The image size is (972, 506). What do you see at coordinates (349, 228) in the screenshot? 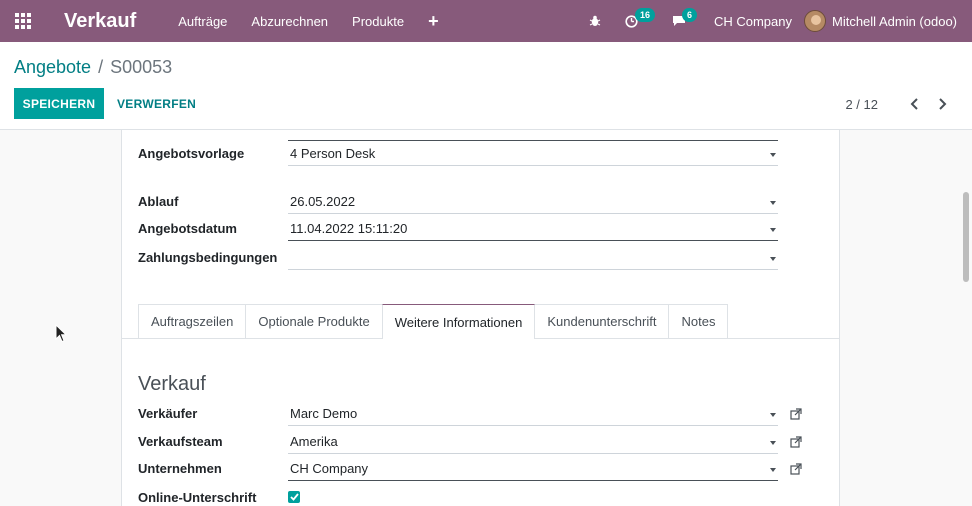
I see `quote-date-value: 11.04.2022 15:11:20` at bounding box center [349, 228].